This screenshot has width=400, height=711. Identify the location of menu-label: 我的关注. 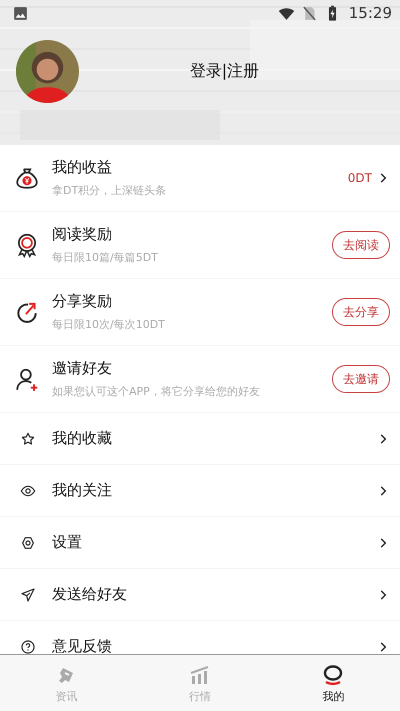
(82, 490).